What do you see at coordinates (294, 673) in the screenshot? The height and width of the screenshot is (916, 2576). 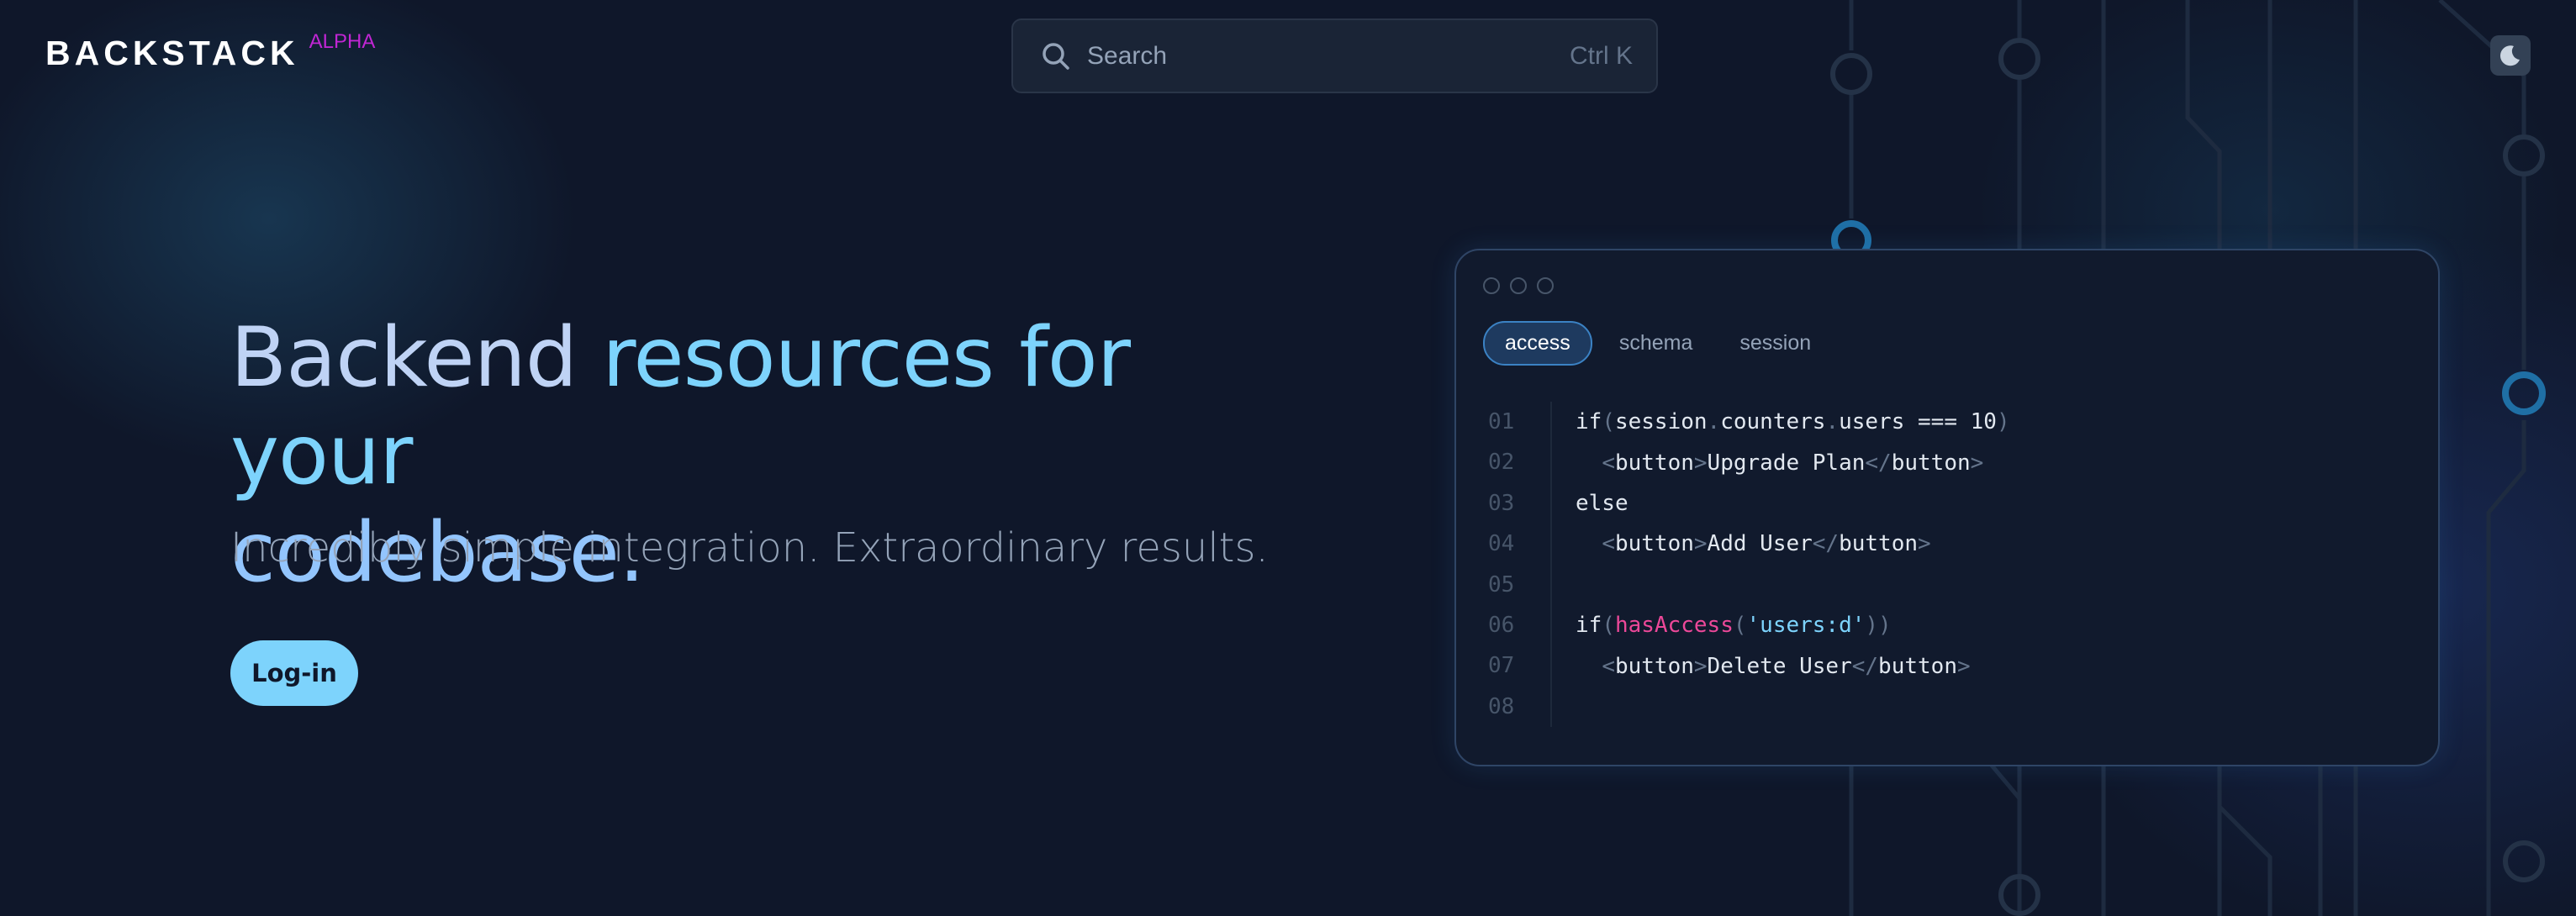 I see `login-button: Log-in` at bounding box center [294, 673].